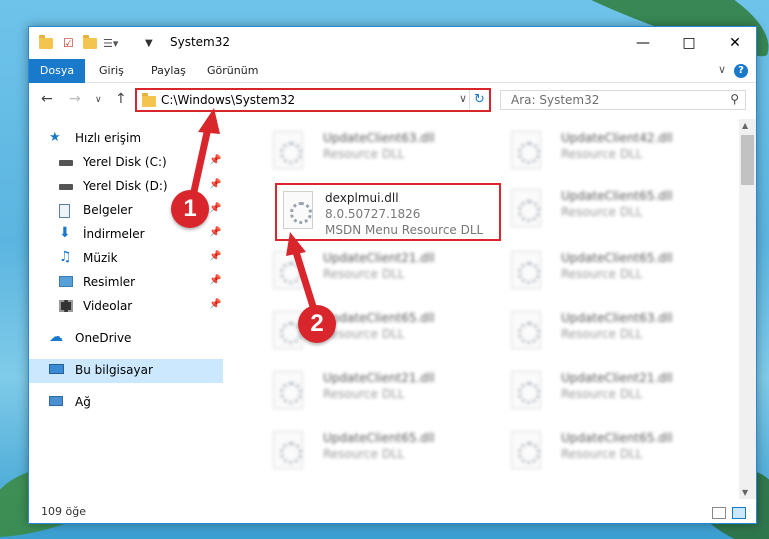  What do you see at coordinates (90, 42) in the screenshot?
I see `new-folder-icon` at bounding box center [90, 42].